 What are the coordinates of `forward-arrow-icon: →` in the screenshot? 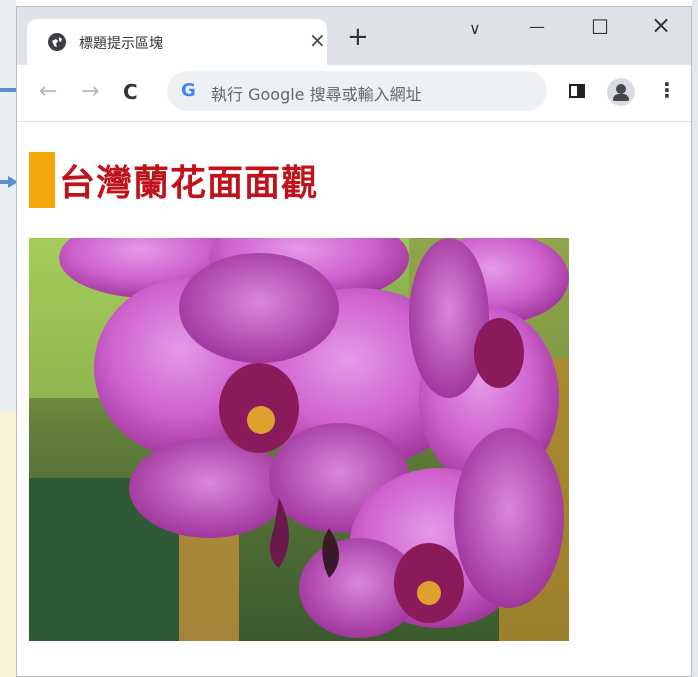 It's located at (90, 91).